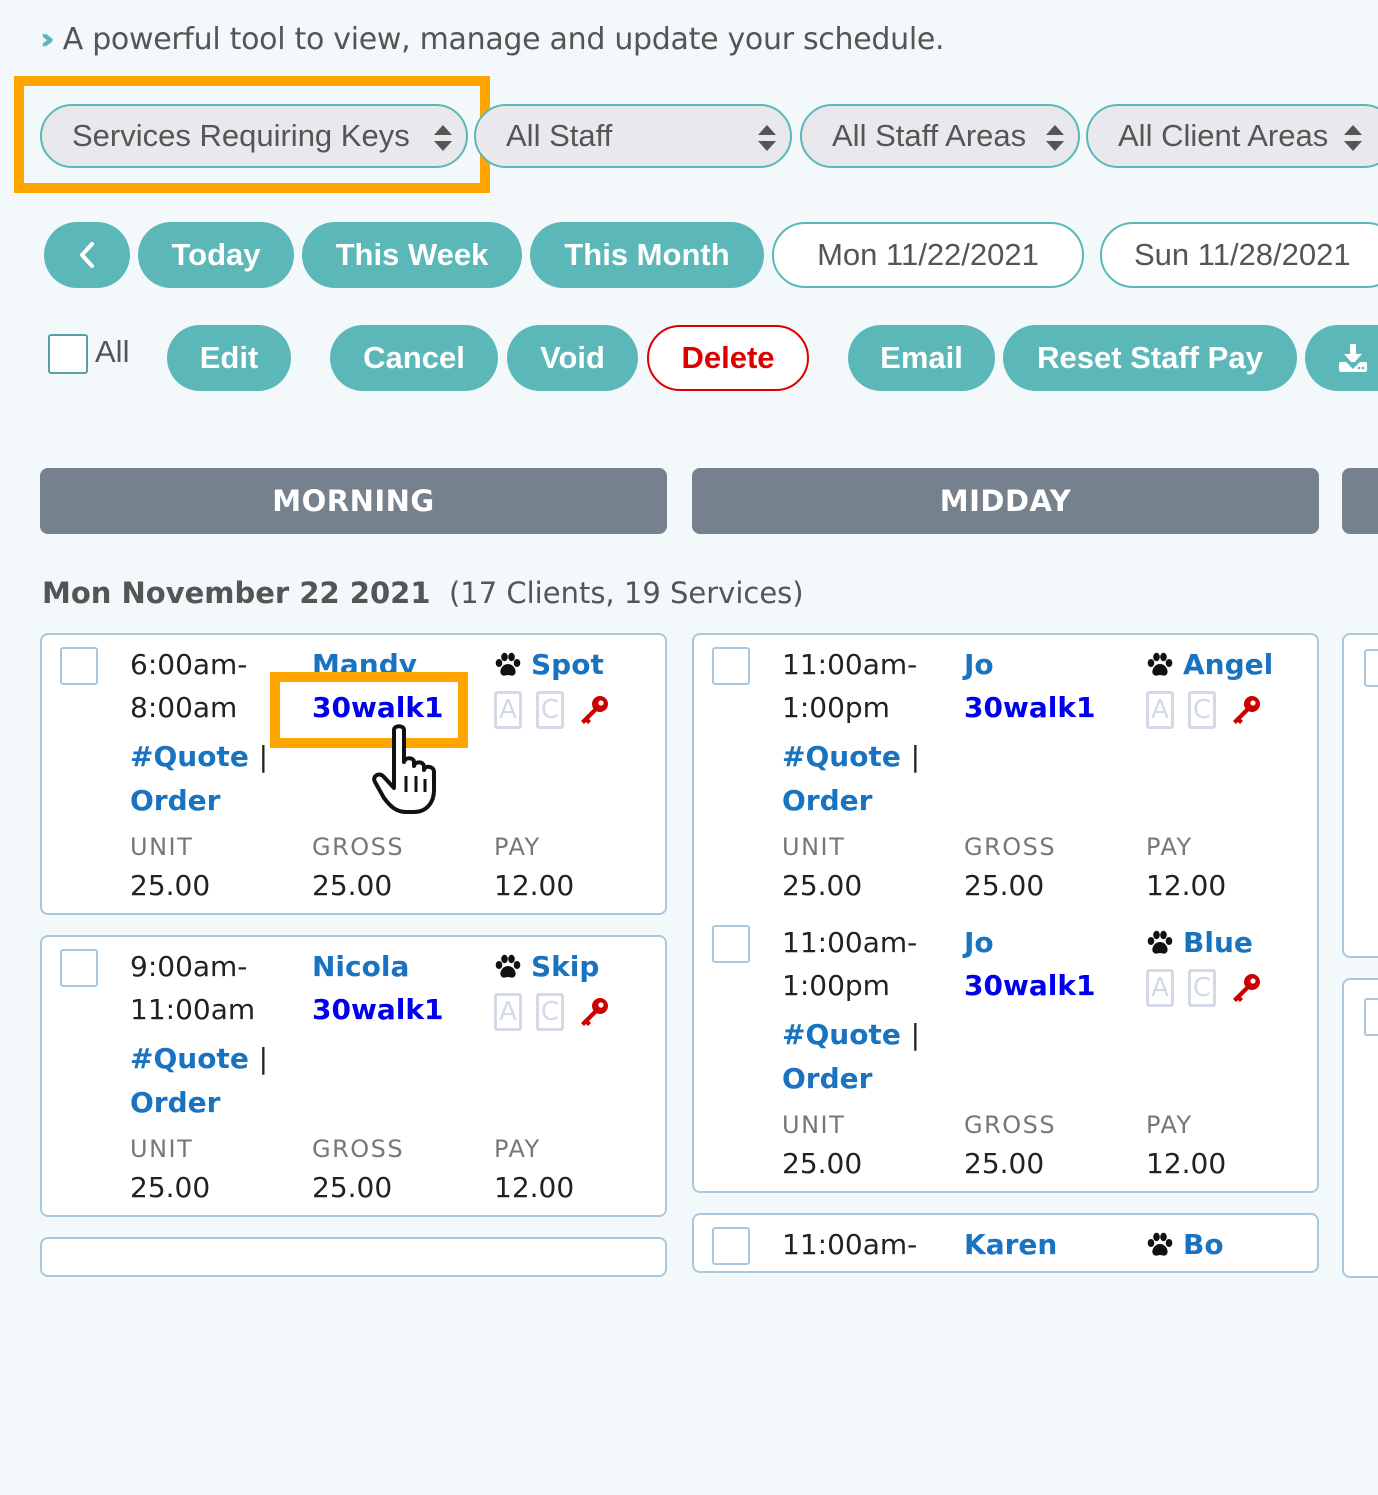 This screenshot has height=1495, width=1378. Describe the element at coordinates (412, 255) in the screenshot. I see `this-week-button: This Week` at that location.